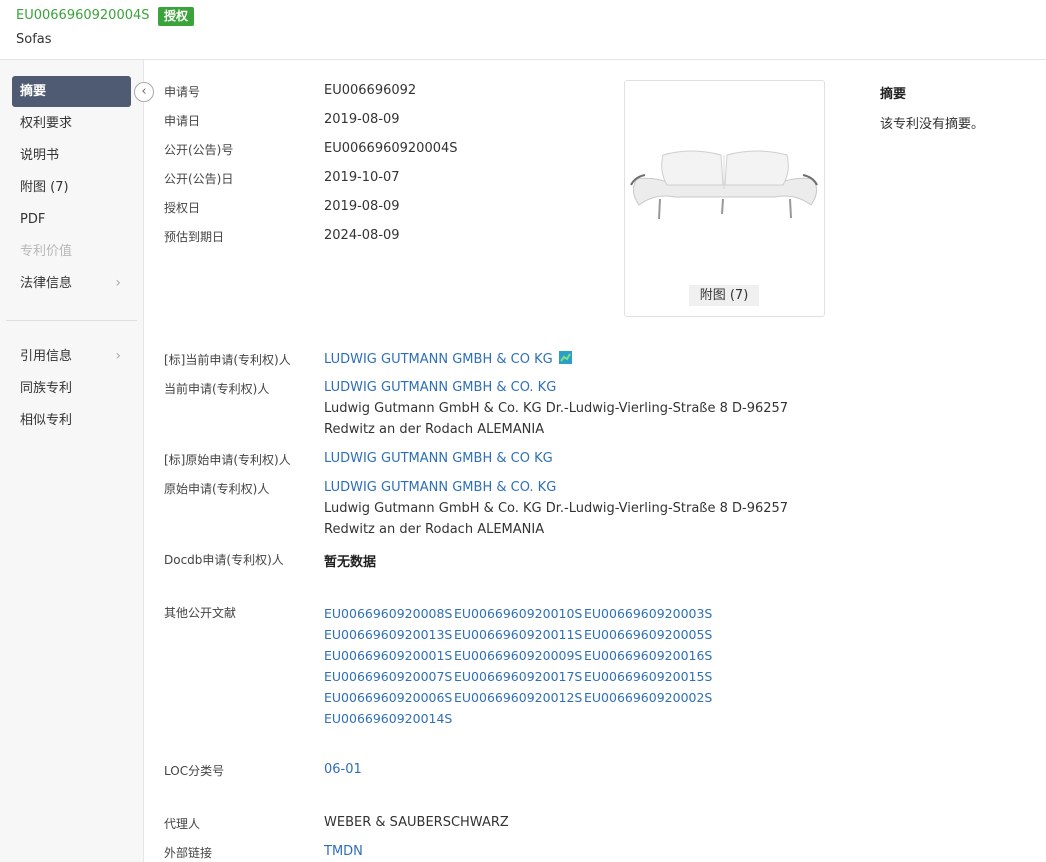 The width and height of the screenshot is (1046, 862). I want to click on expiry-date-value: 2024-08-09, so click(362, 235).